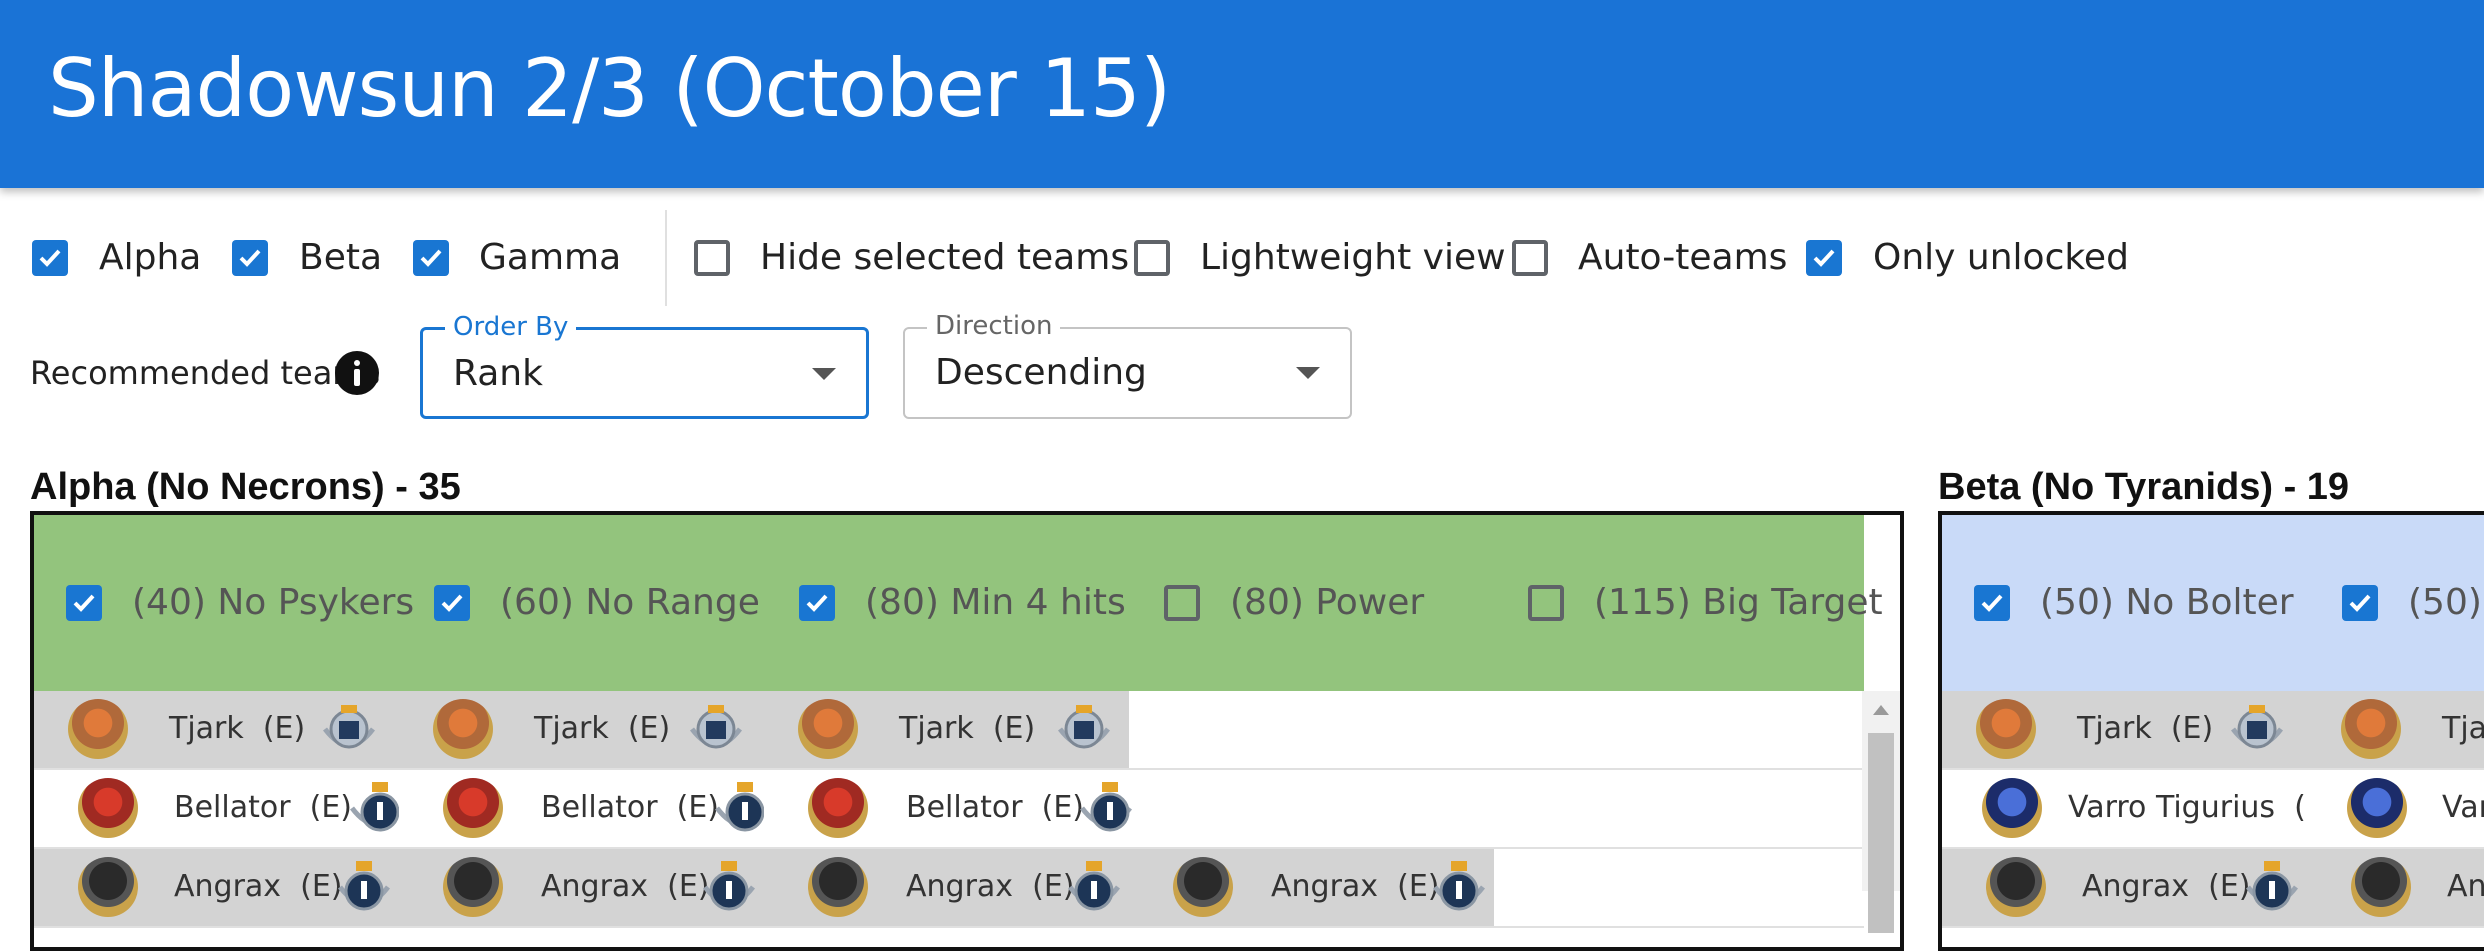 Image resolution: width=2484 pixels, height=951 pixels. I want to click on character-name: Varr, so click(2463, 807).